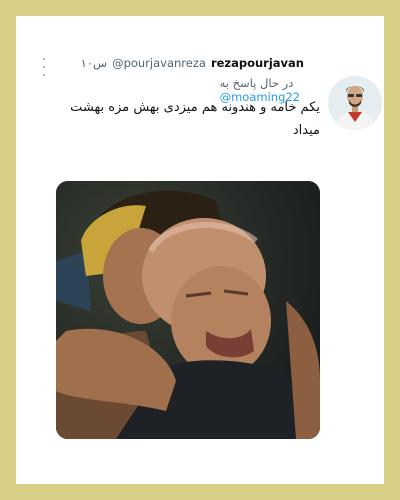  I want to click on tweet-header: rezapourjavan @pourjavanreza ۱۰س, so click(192, 63).